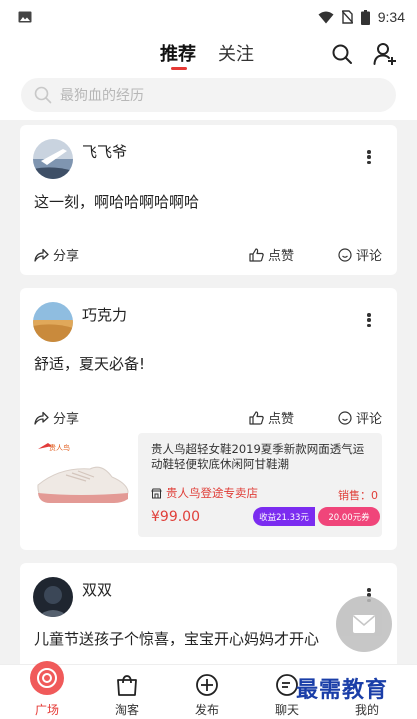 This screenshot has height=719, width=417. I want to click on search-area: 最狗血的经历, so click(208, 97).